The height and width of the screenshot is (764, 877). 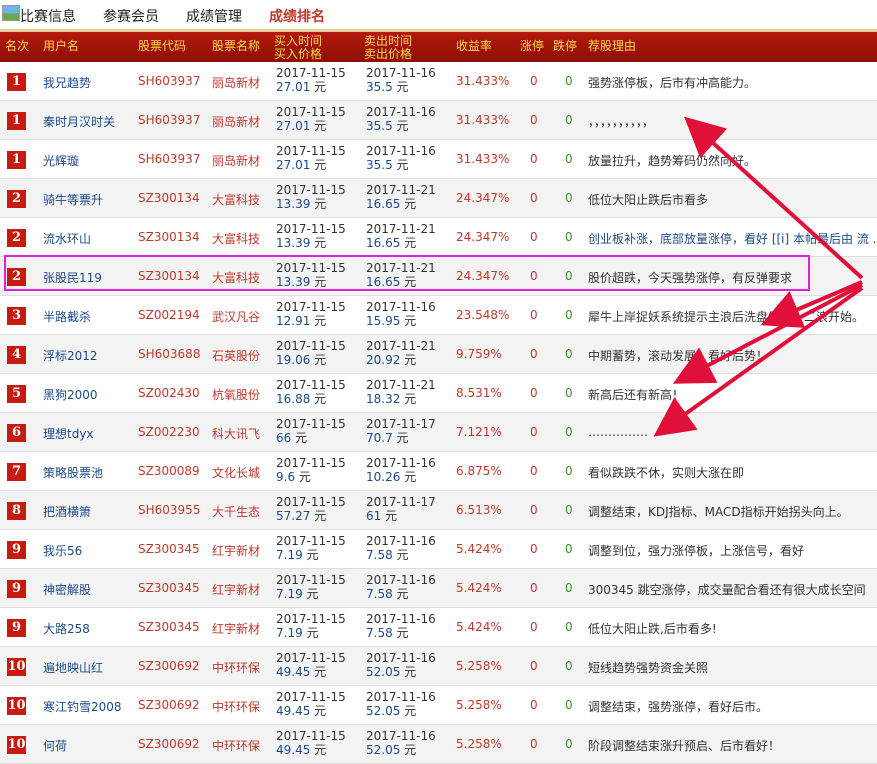 What do you see at coordinates (16, 433) in the screenshot?
I see `rank-badge: 6` at bounding box center [16, 433].